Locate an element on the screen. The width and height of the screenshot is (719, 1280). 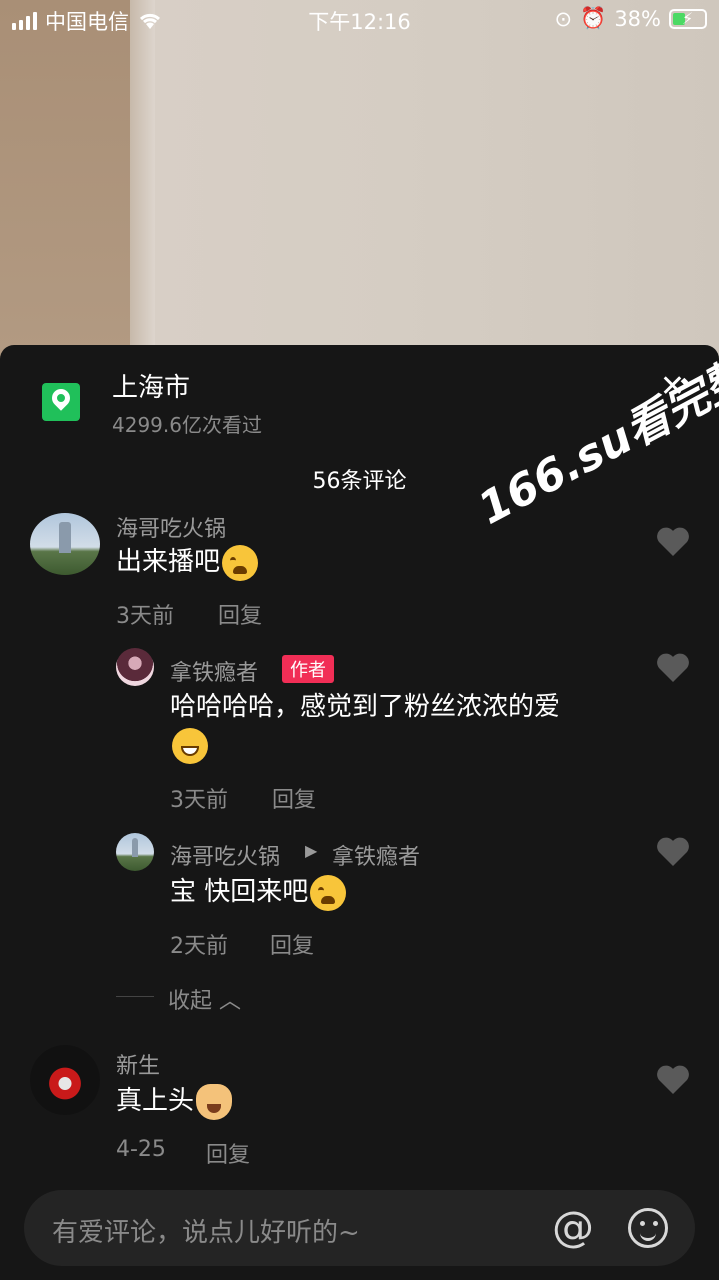
reply-arrow-icon: ▶ is located at coordinates (311, 850).